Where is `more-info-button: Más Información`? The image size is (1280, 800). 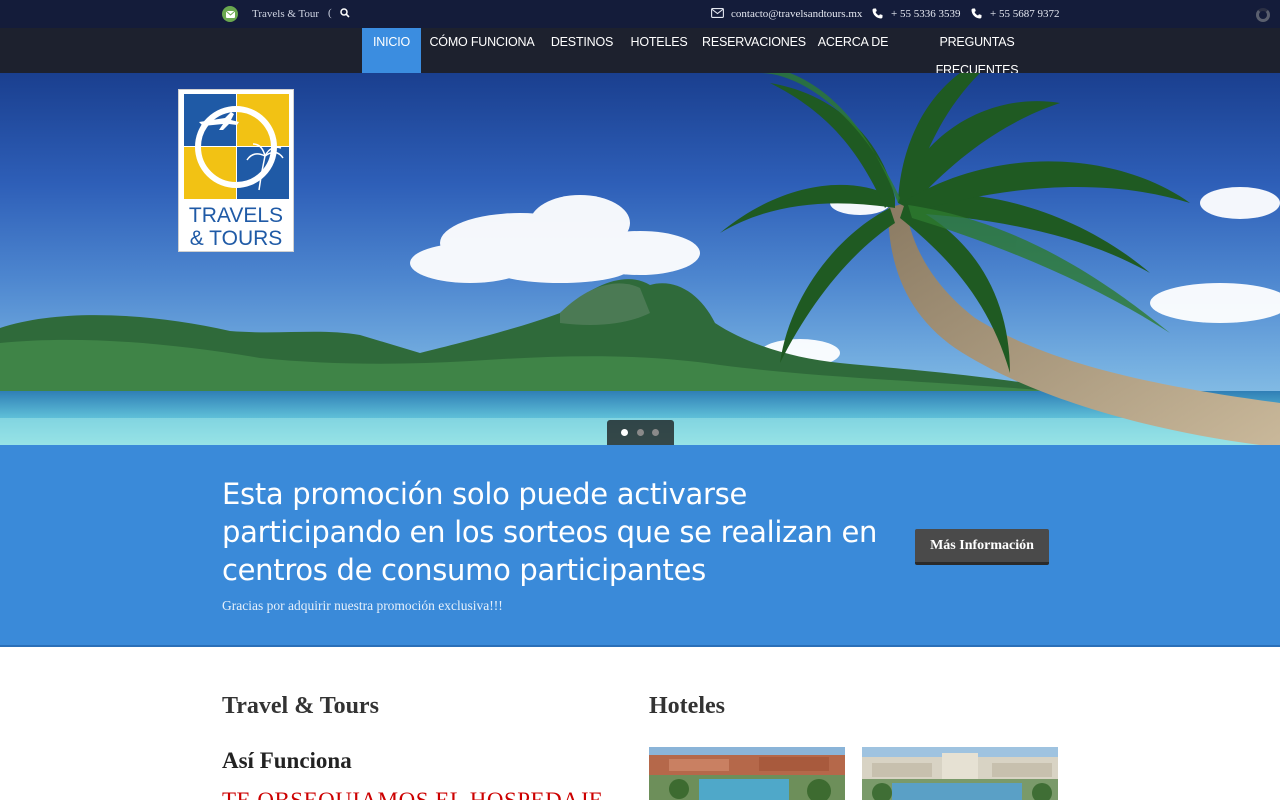 more-info-button: Más Información is located at coordinates (982, 547).